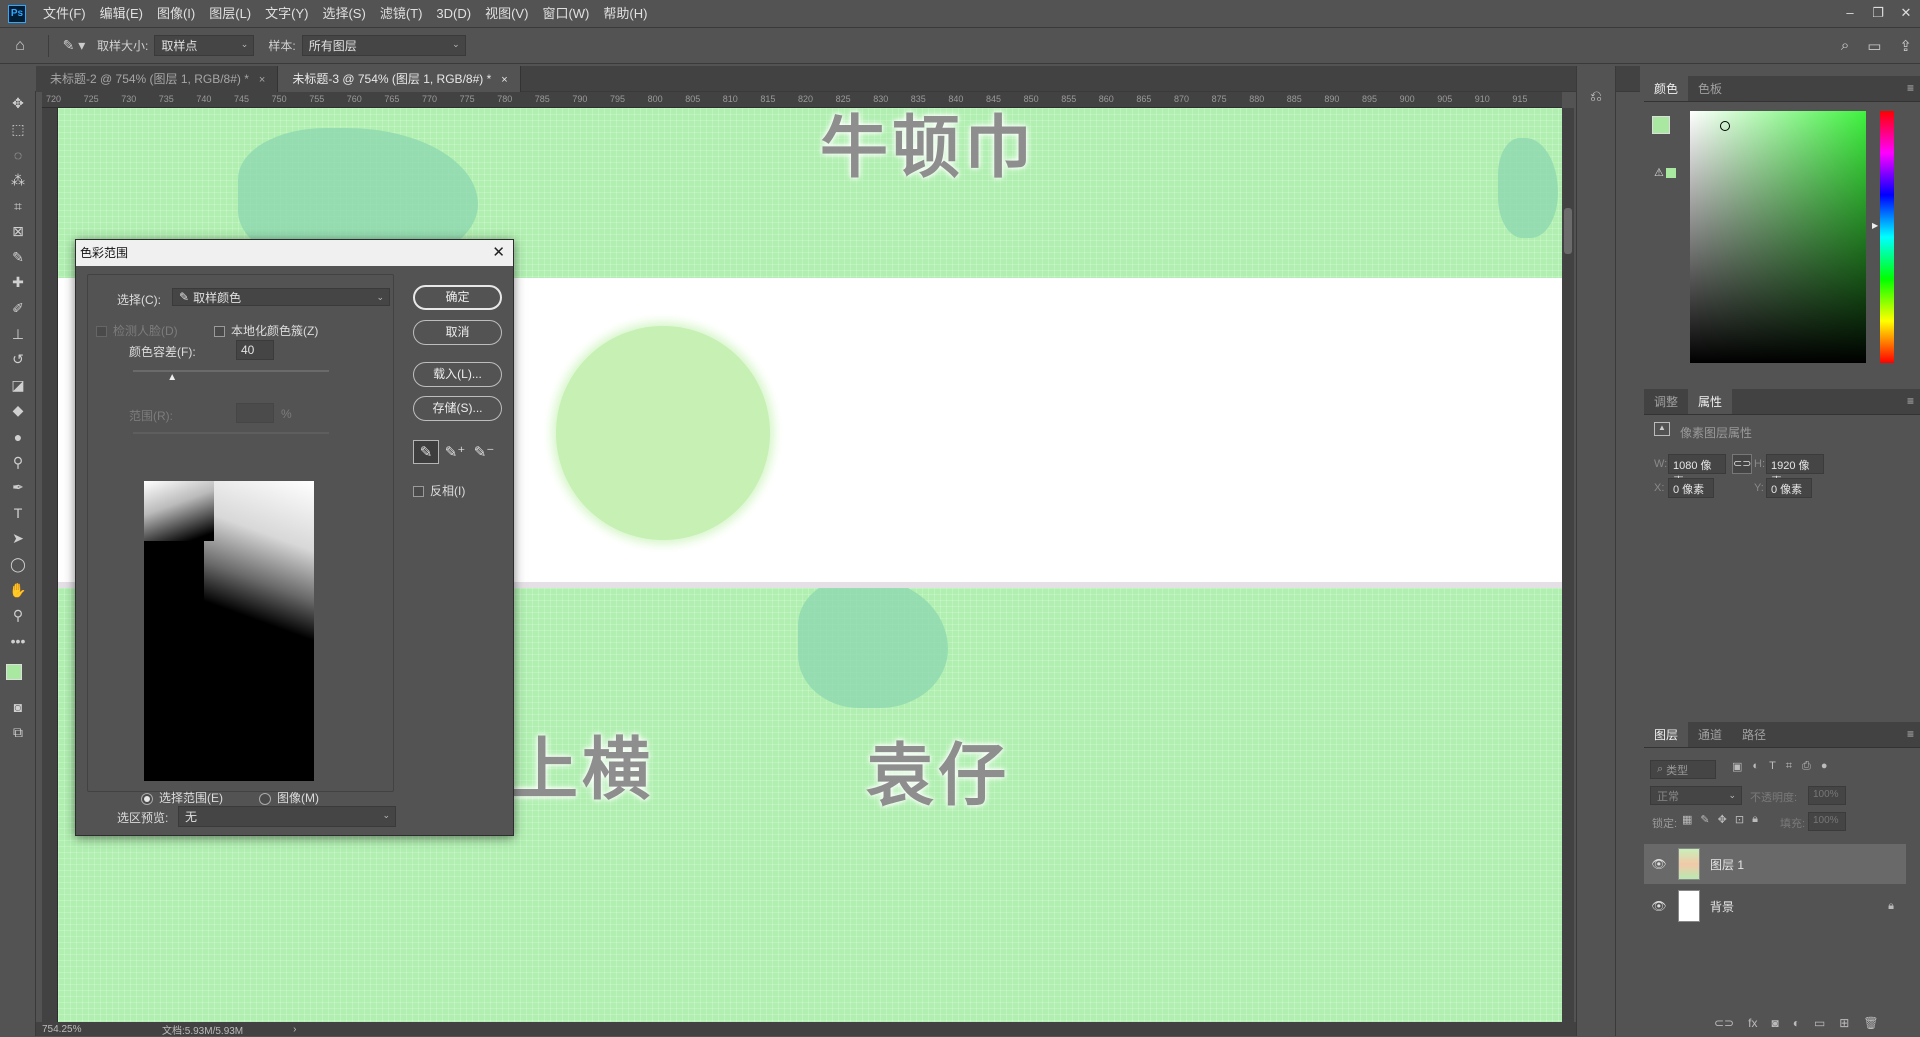 Image resolution: width=1920 pixels, height=1037 pixels. Describe the element at coordinates (1666, 401) in the screenshot. I see `tab-adjustments: 调整` at that location.